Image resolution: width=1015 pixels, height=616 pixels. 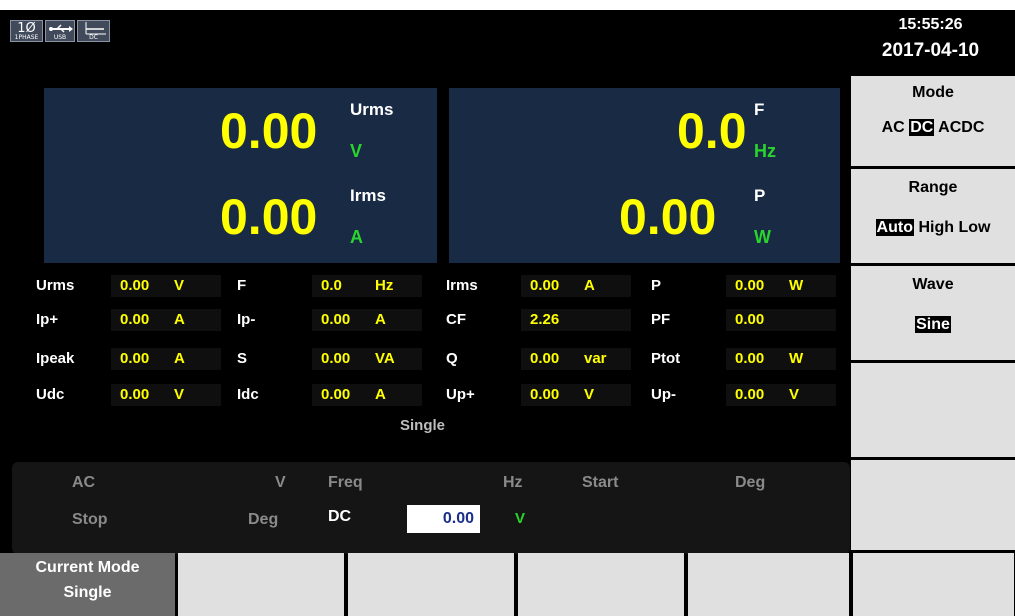 I want to click on urms-big-unit: V, so click(x=356, y=151).